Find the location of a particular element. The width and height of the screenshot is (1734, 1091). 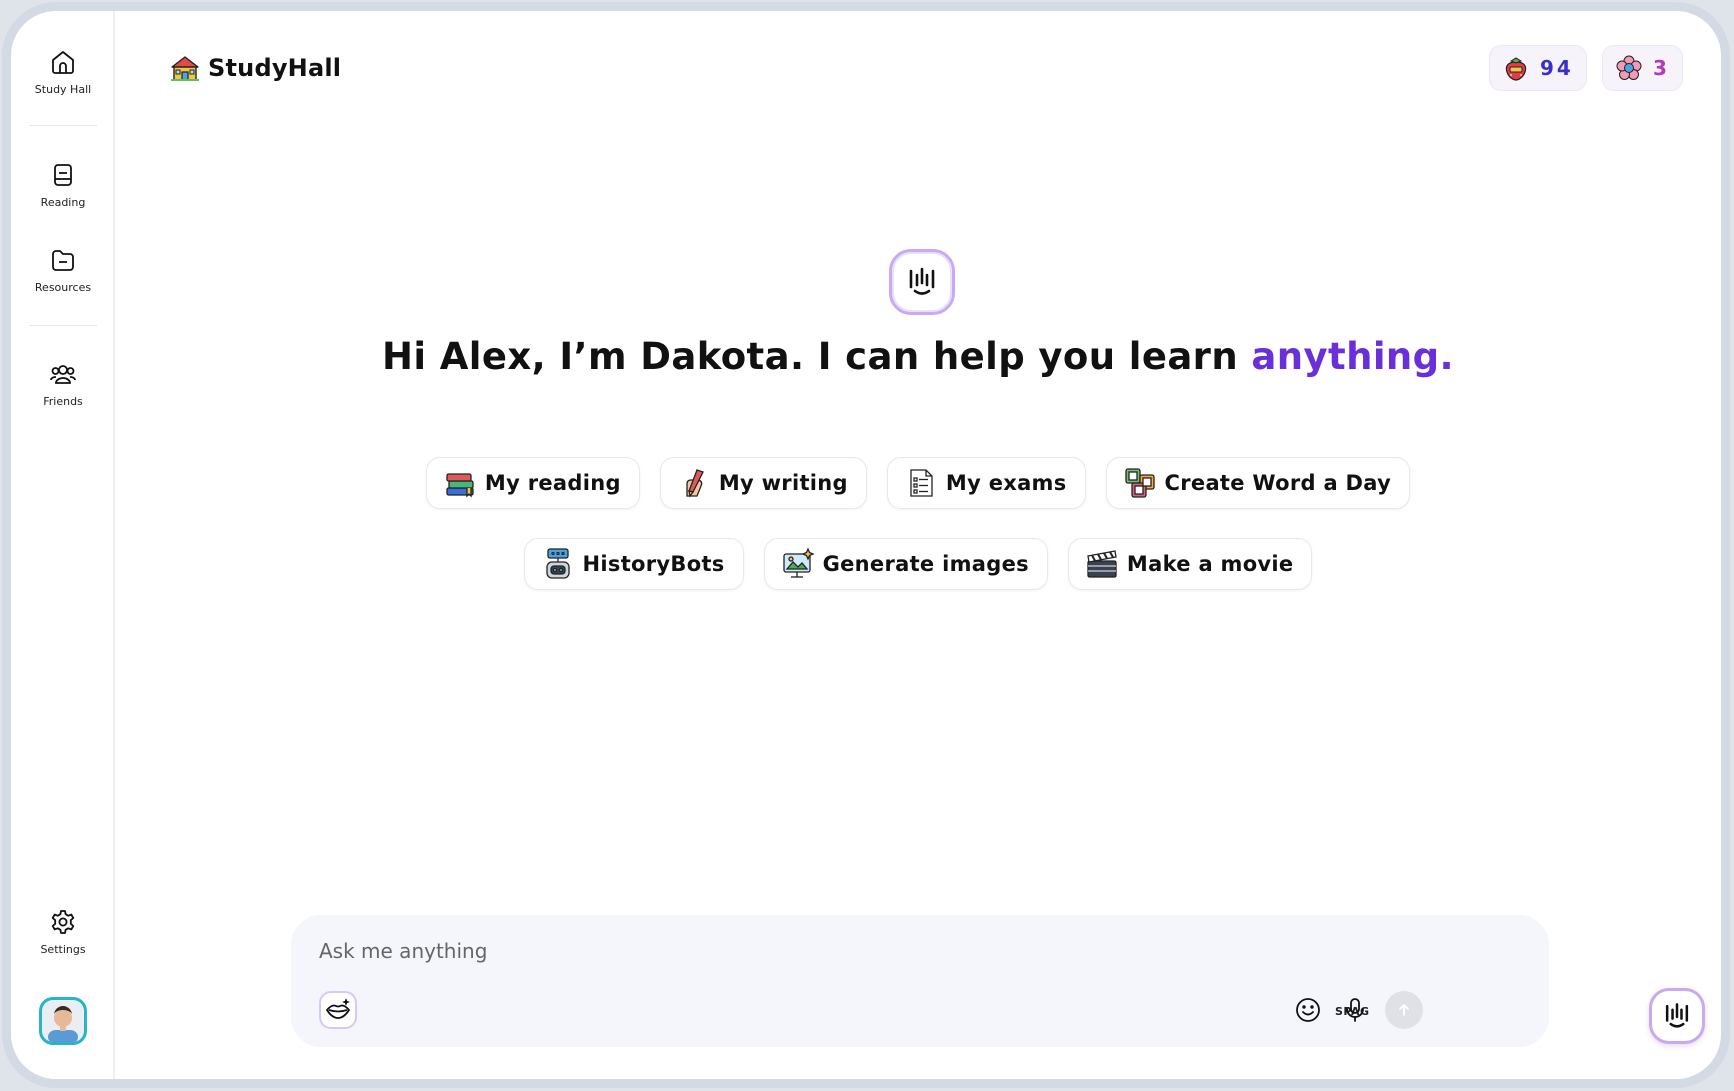

sidebar-item-label: Settings is located at coordinates (63, 949).